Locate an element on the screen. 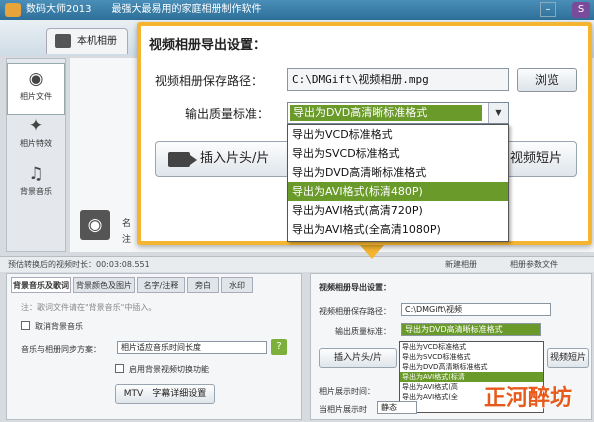 The width and height of the screenshot is (594, 422). mtv-settings-button: MTV 字幕详细设置 is located at coordinates (165, 394).